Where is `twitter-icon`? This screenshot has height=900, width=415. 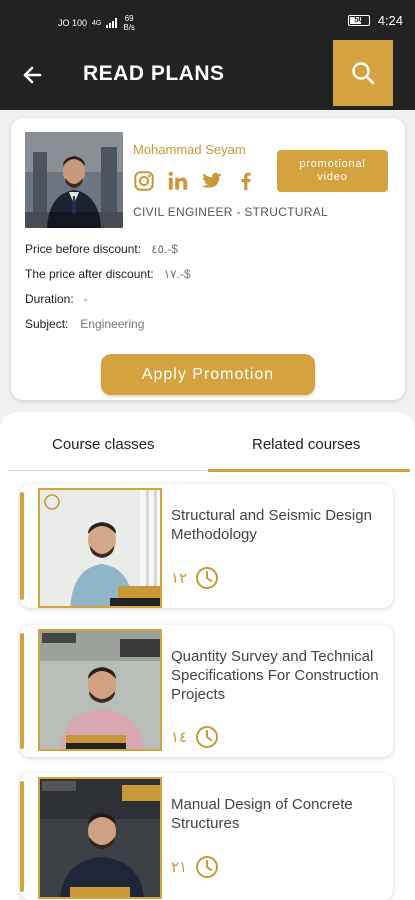
twitter-icon is located at coordinates (212, 181).